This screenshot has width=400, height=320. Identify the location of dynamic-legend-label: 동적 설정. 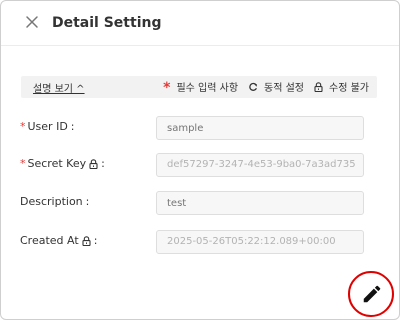
(284, 88).